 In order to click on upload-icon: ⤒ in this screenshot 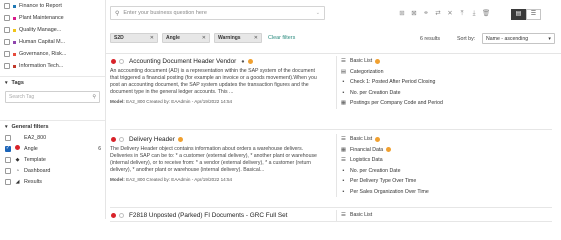, I will do `click(462, 14)`.